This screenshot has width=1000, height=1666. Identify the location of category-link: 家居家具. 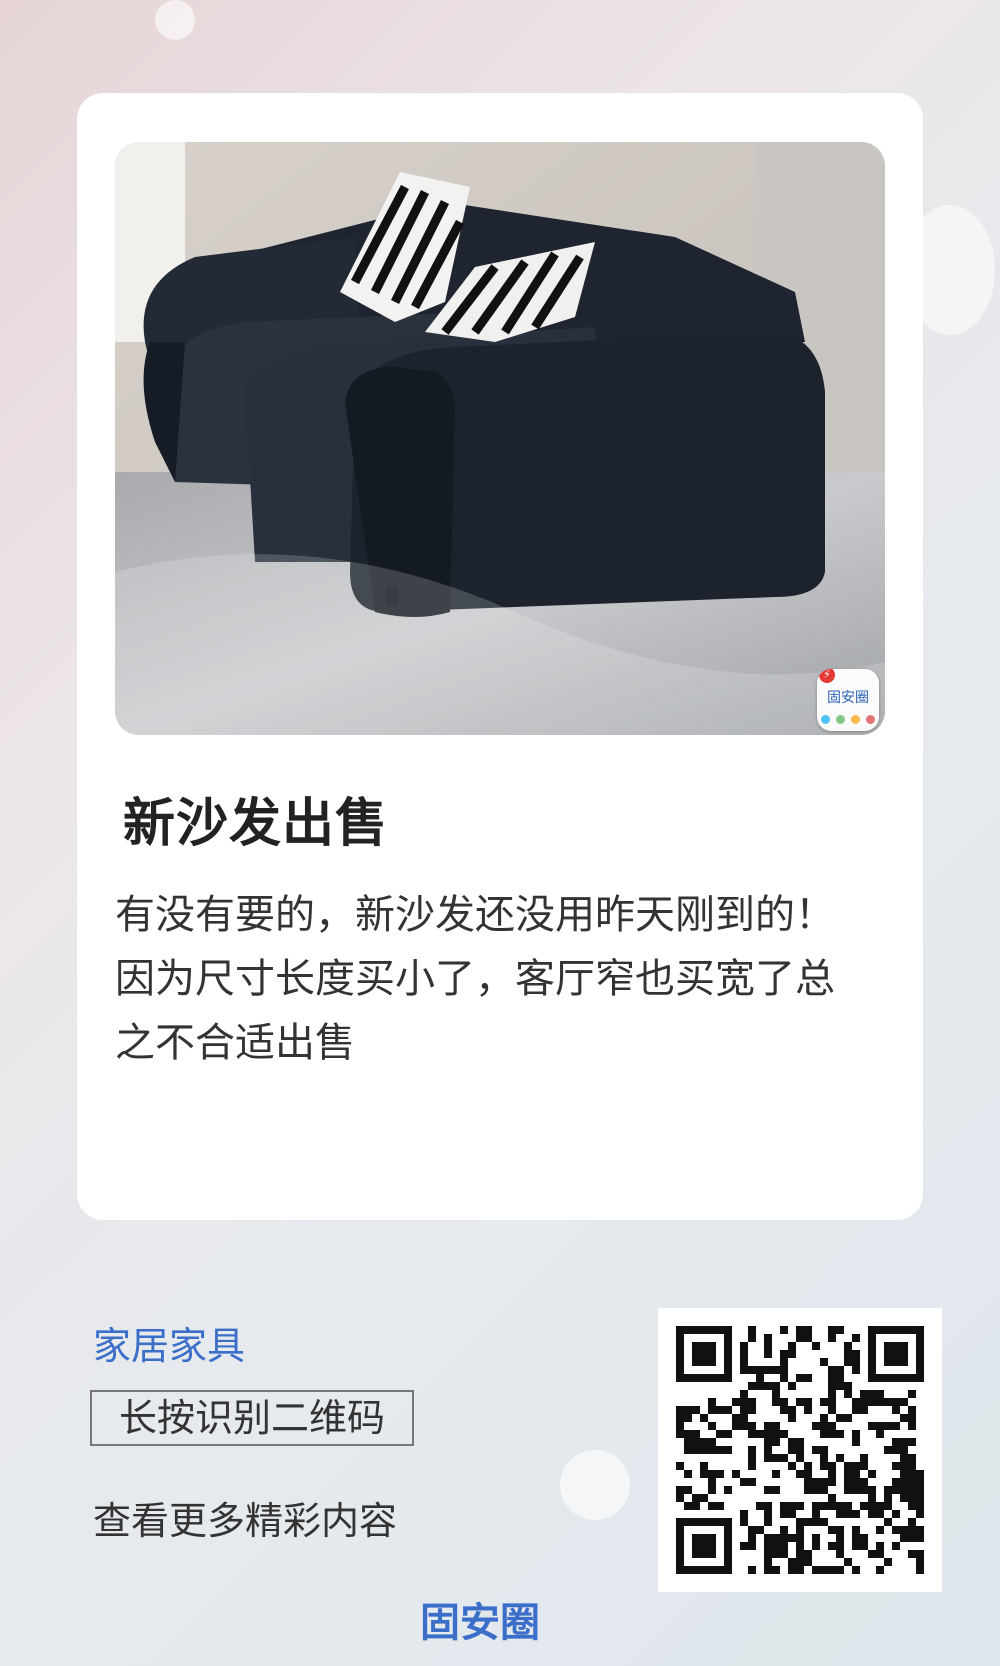
(169, 1342).